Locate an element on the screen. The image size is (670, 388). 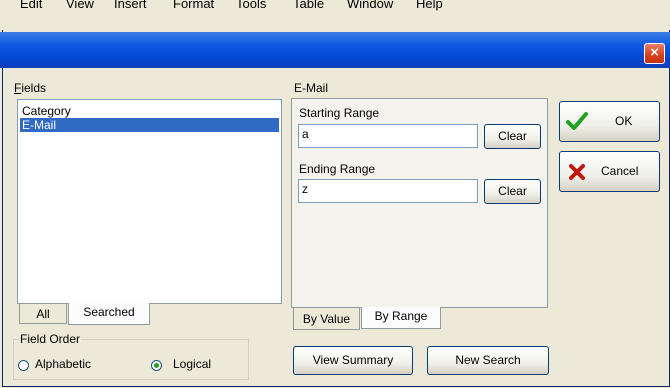
menu-table: Table is located at coordinates (308, 5).